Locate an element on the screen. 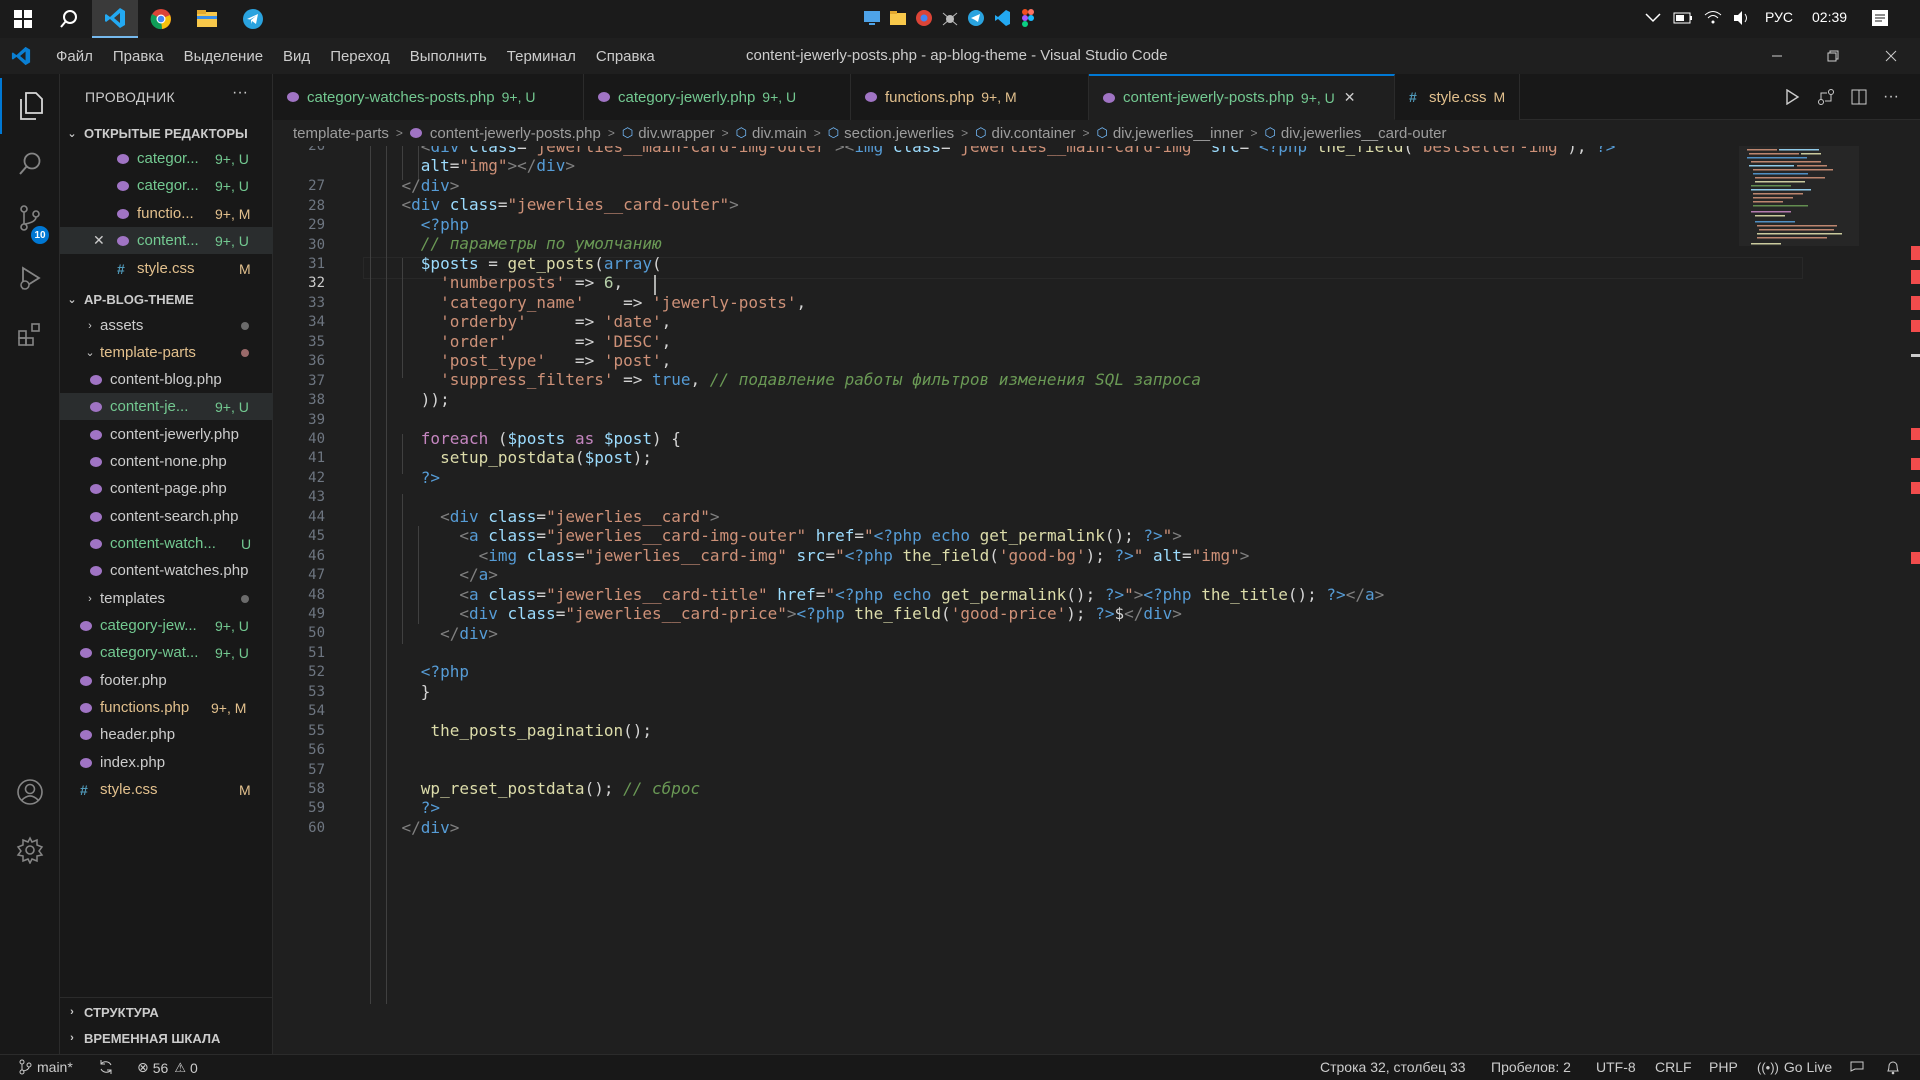  explorer-icon is located at coordinates (30, 106).